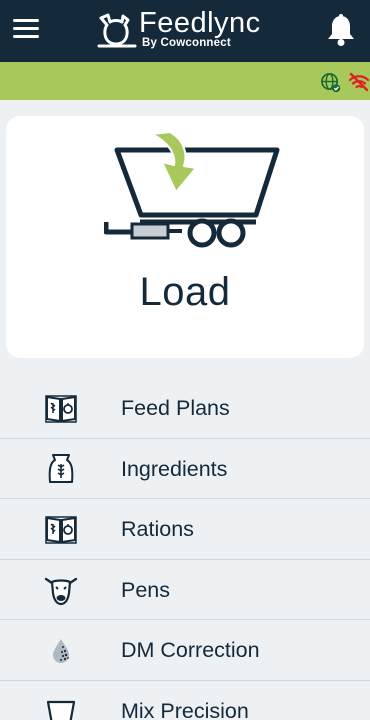 The height and width of the screenshot is (720, 370). Describe the element at coordinates (26, 30) in the screenshot. I see `hamburger-menu-icon` at that location.